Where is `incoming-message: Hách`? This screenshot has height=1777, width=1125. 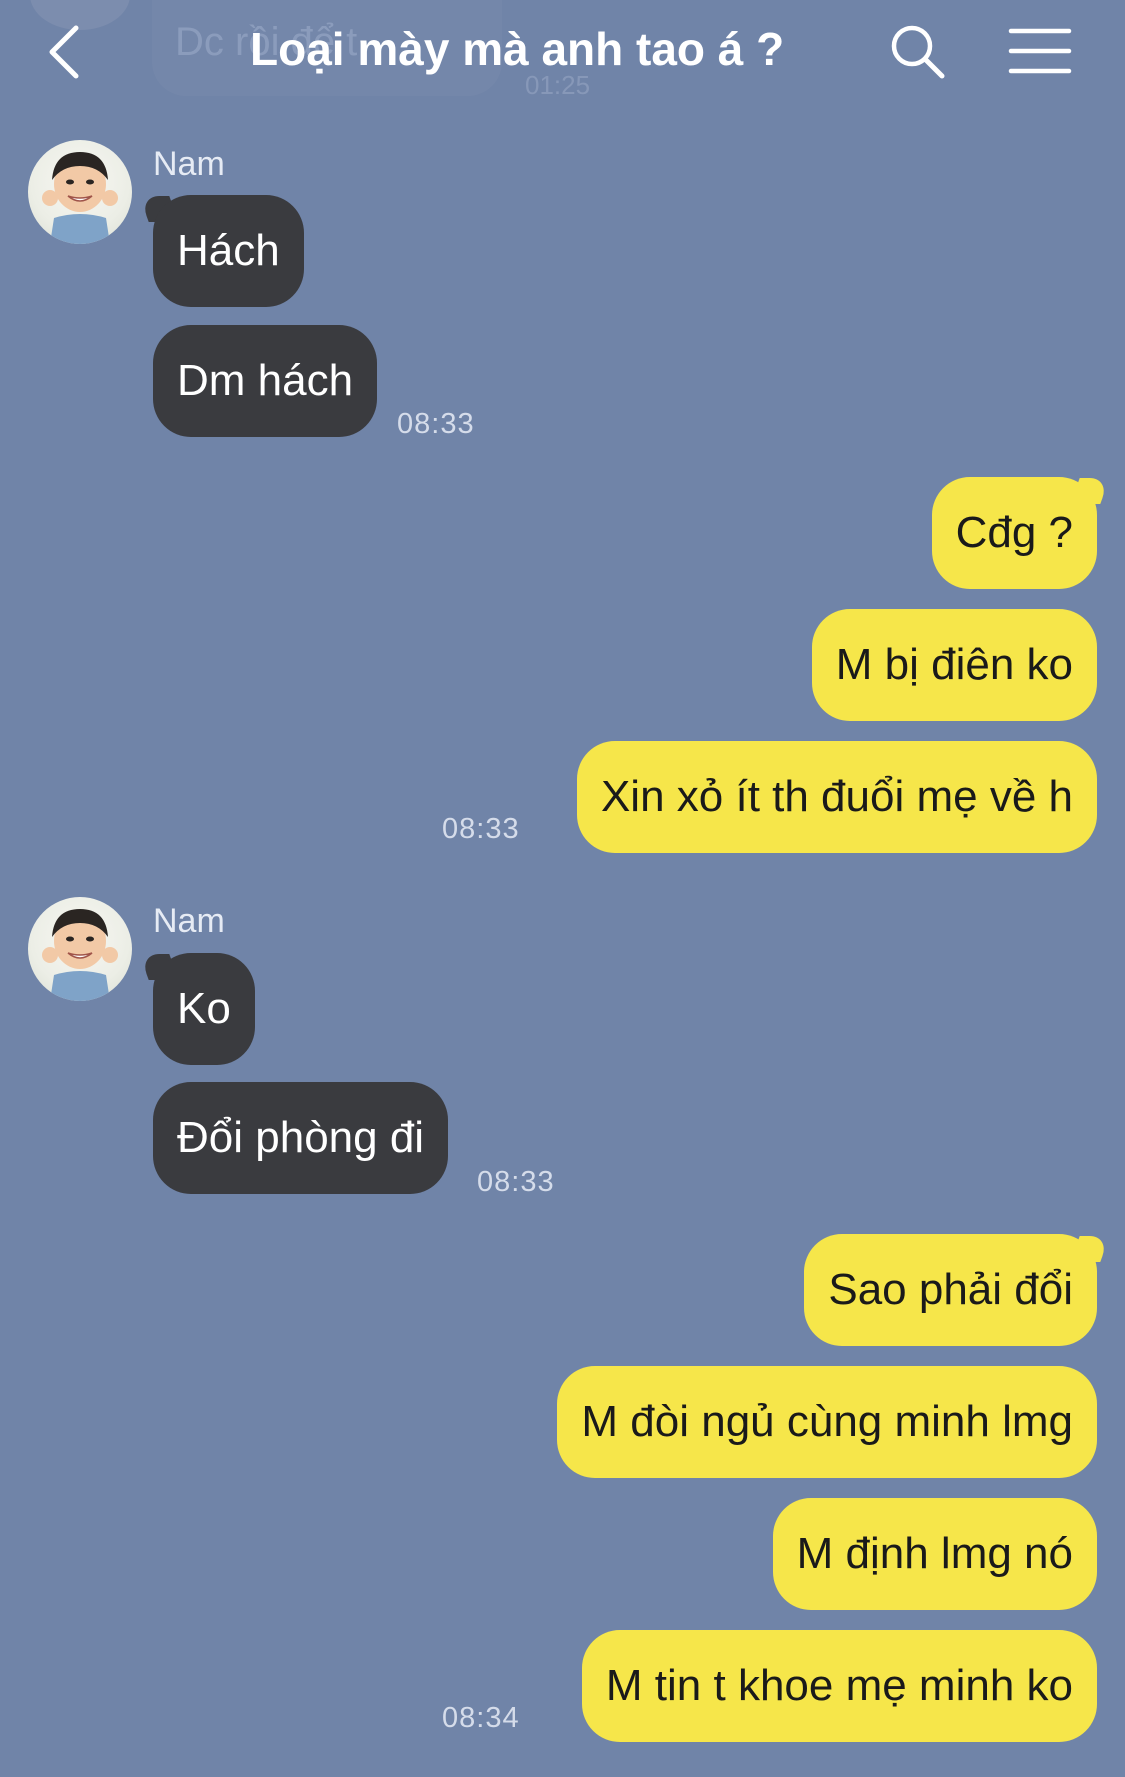 incoming-message: Hách is located at coordinates (228, 251).